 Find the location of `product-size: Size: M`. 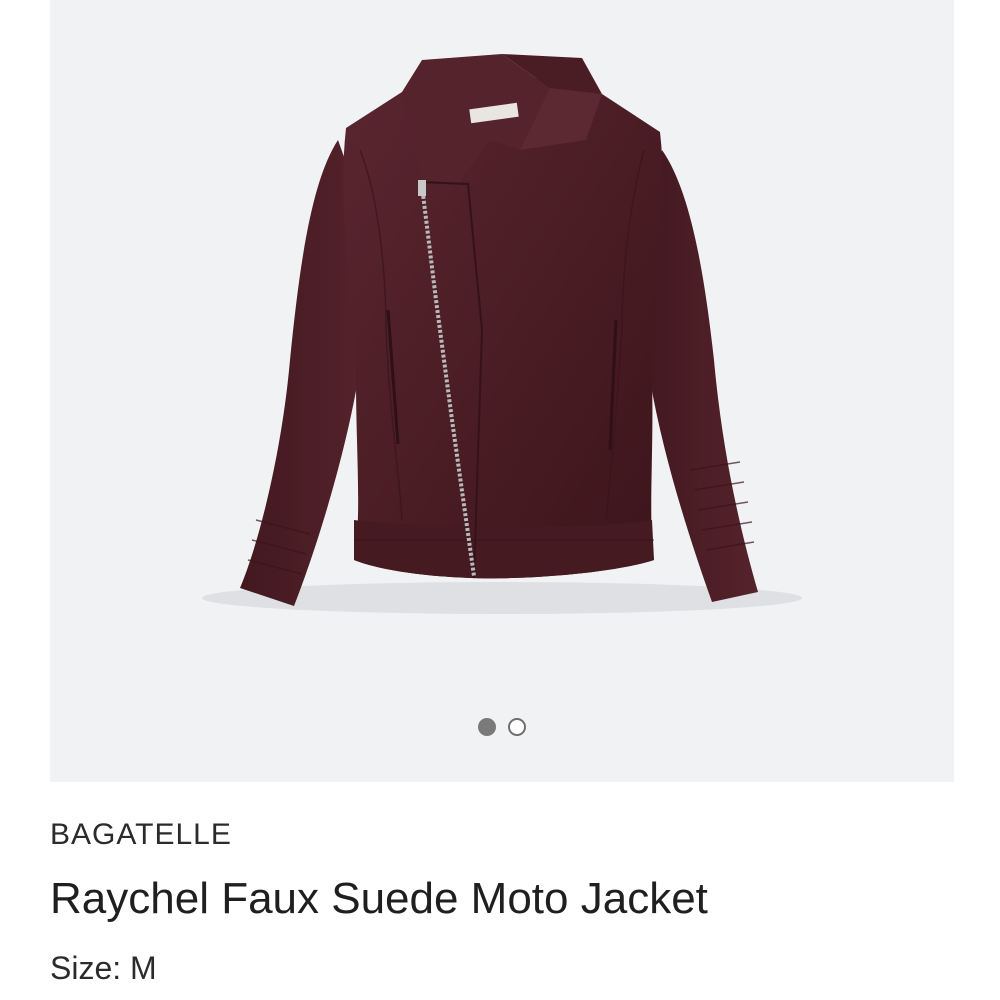

product-size: Size: M is located at coordinates (103, 968).